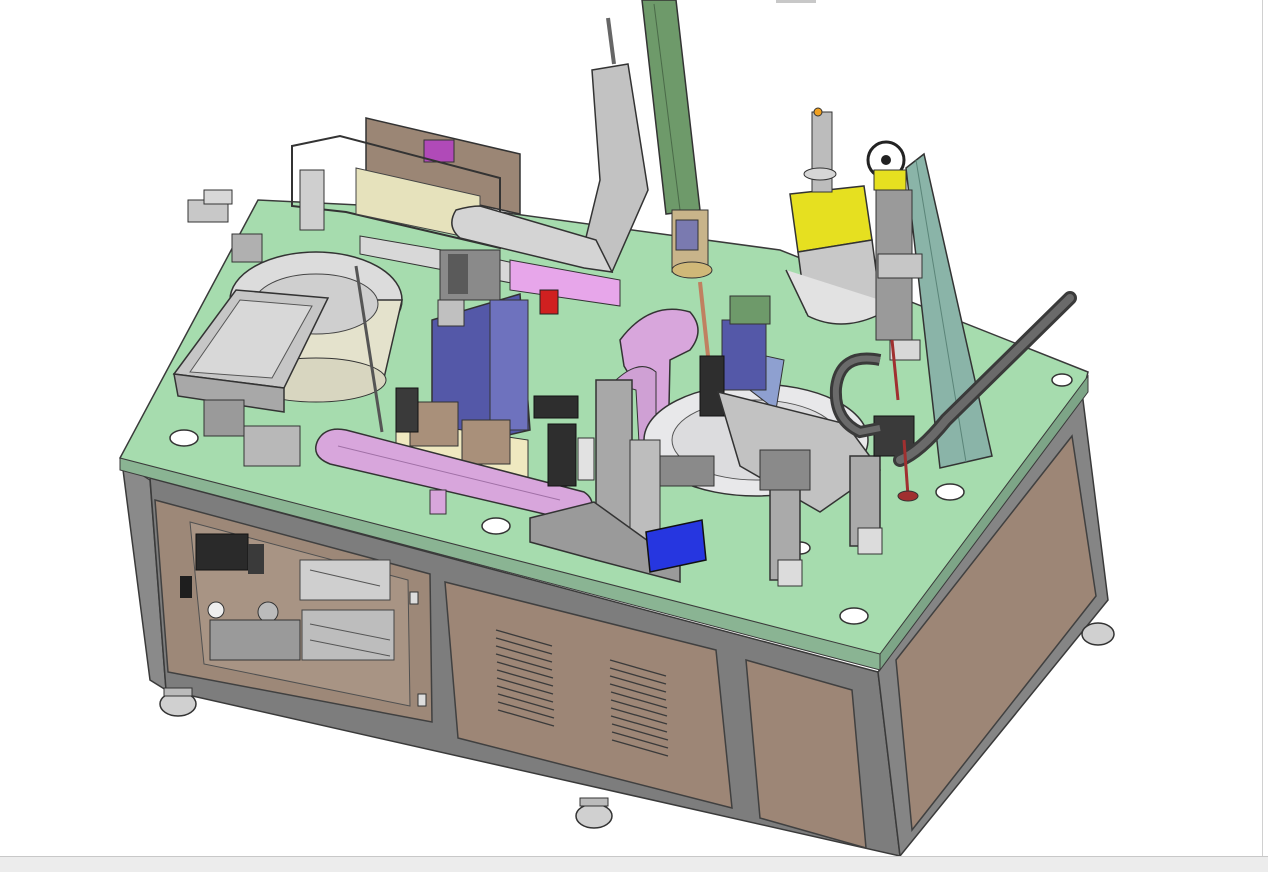 The width and height of the screenshot is (1268, 872). Describe the element at coordinates (178, 702) in the screenshot. I see `caster-wheel-left` at that location.